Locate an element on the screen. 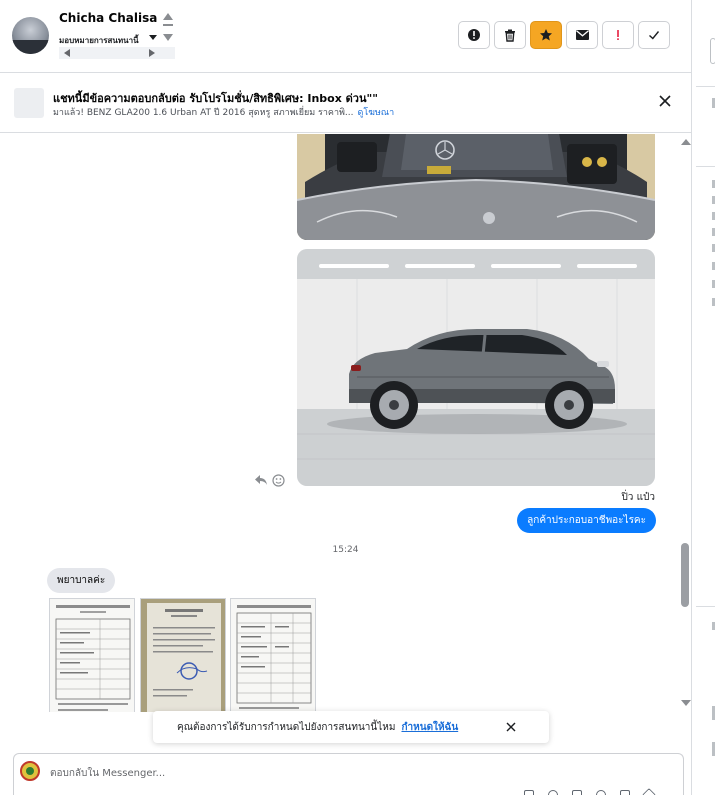  table-document-image is located at coordinates (273, 655).